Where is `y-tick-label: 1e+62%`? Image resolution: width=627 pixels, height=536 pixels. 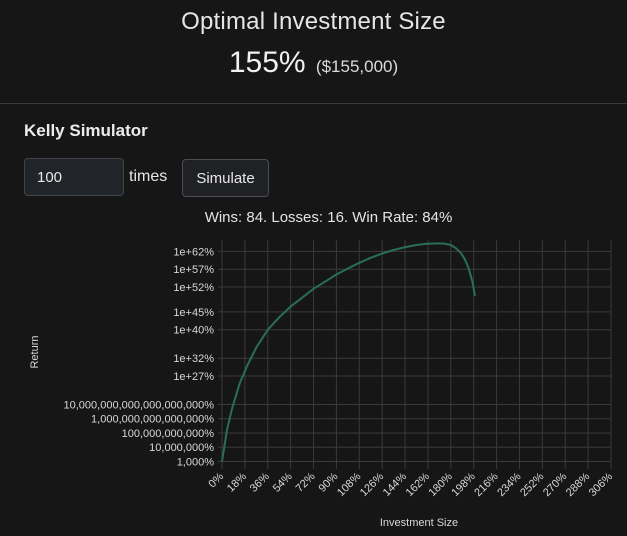
y-tick-label: 1e+62% is located at coordinates (193, 252).